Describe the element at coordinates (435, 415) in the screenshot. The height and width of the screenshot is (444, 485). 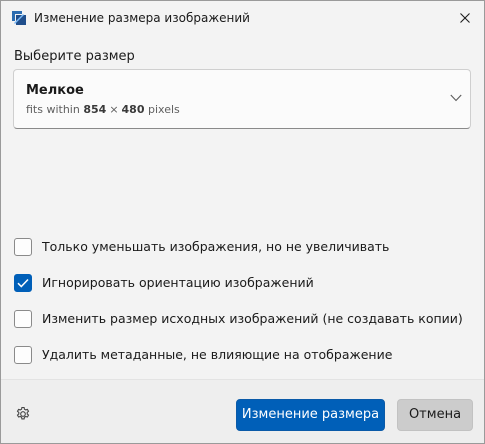
I see `cancel-button: Отмена` at that location.